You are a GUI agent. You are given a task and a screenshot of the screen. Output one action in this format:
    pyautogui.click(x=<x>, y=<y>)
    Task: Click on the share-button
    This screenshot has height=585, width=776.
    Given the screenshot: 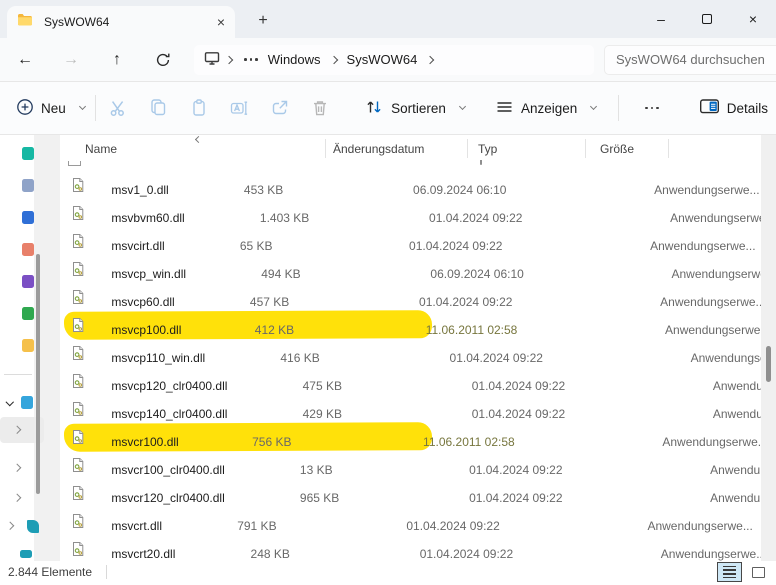 What is the action you would take?
    pyautogui.click(x=279, y=108)
    